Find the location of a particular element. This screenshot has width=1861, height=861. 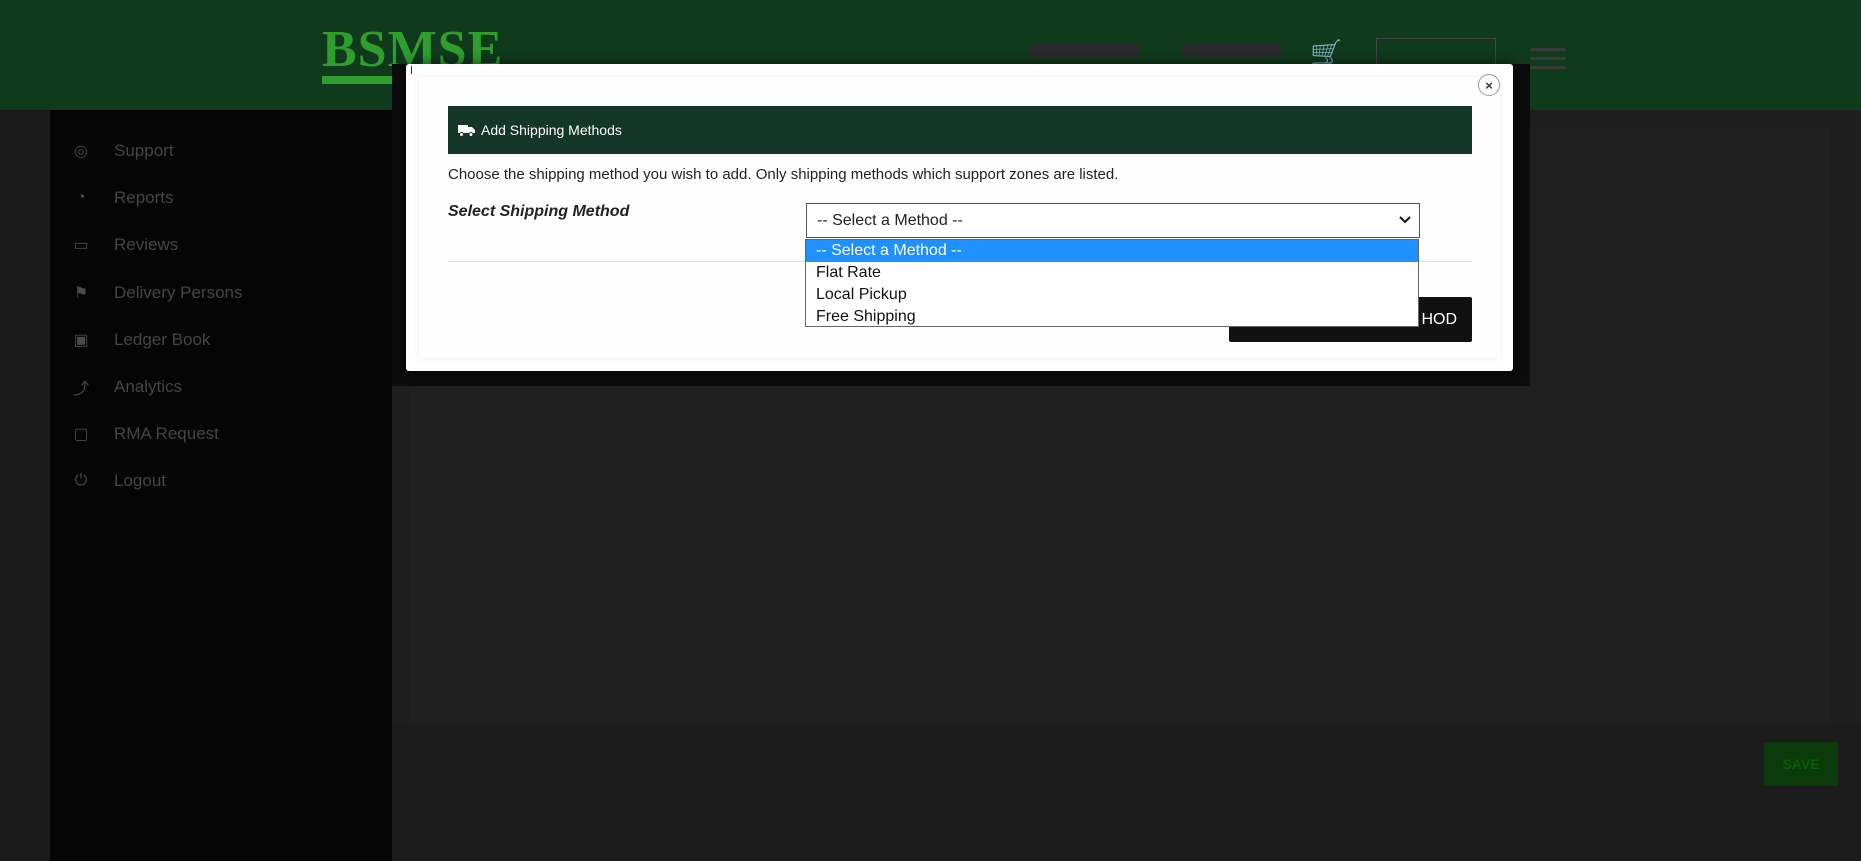

close-button: × is located at coordinates (1489, 85).